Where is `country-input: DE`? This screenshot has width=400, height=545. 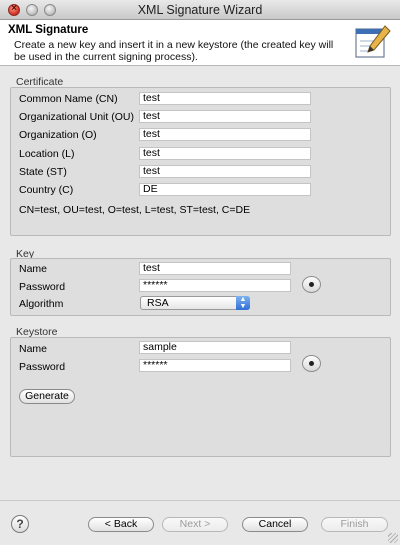
country-input: DE is located at coordinates (225, 189).